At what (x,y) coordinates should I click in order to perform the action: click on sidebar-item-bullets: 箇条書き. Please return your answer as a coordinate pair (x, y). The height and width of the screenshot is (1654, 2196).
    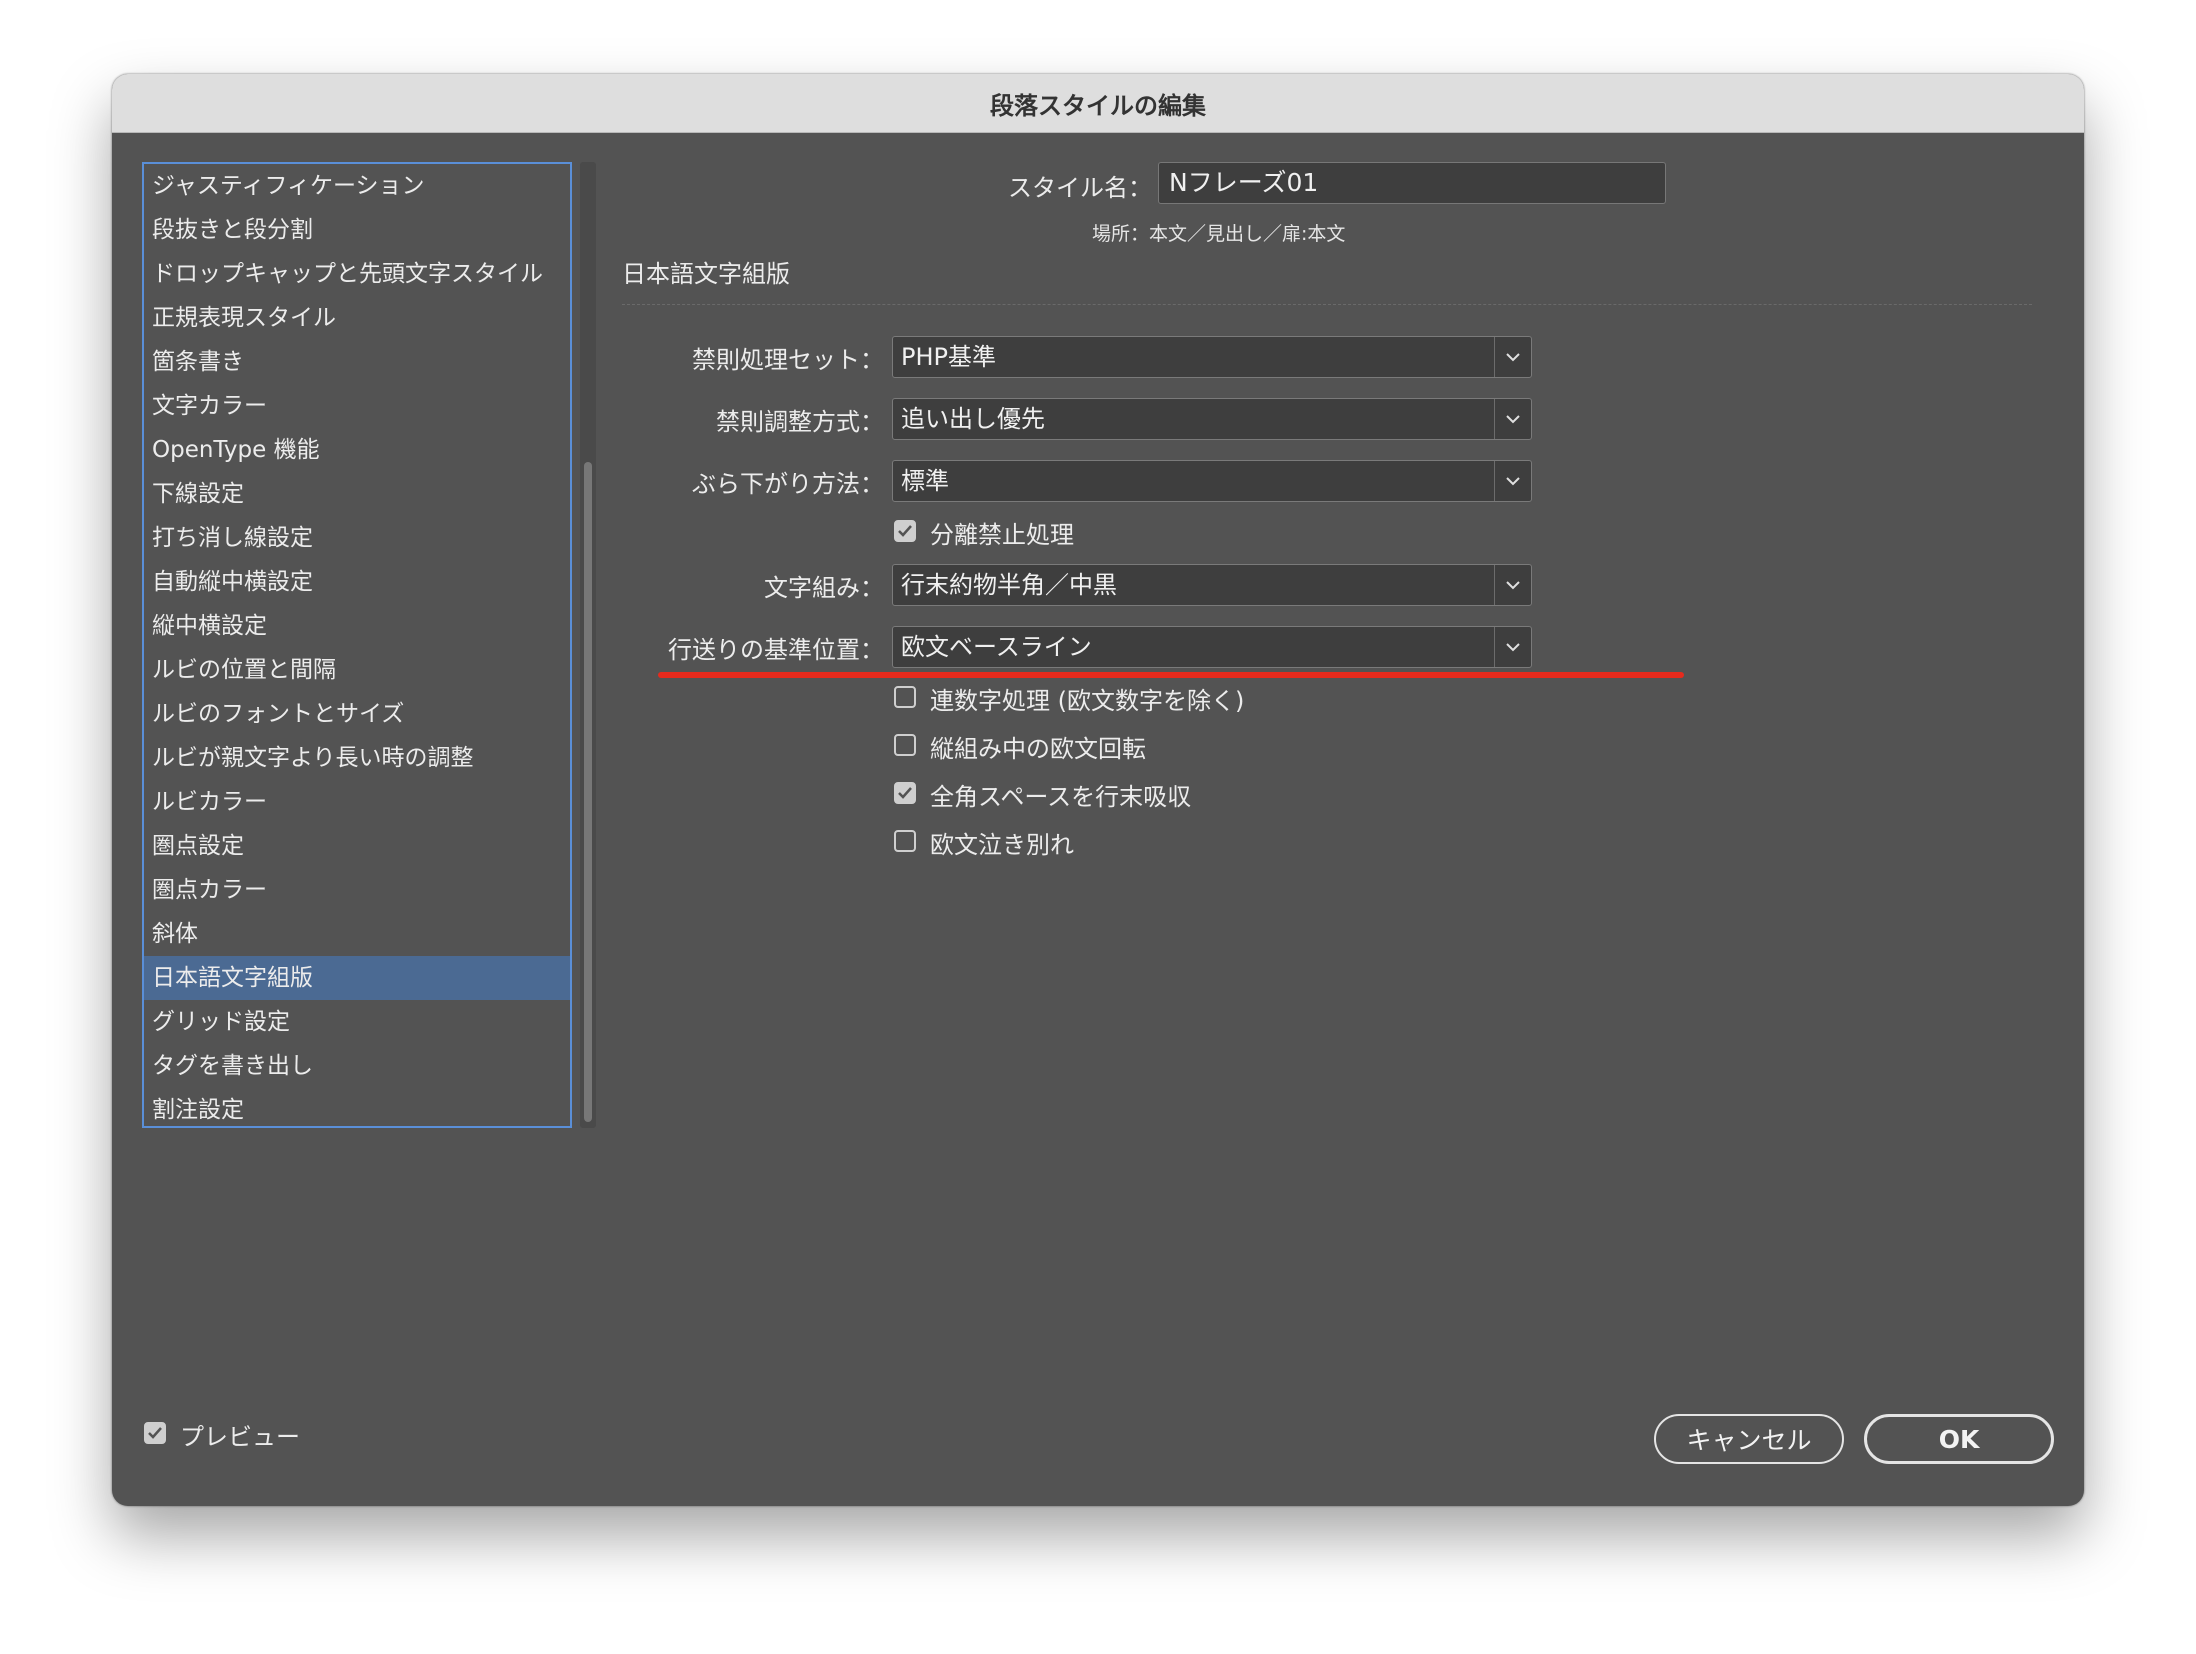
    Looking at the image, I should click on (357, 362).